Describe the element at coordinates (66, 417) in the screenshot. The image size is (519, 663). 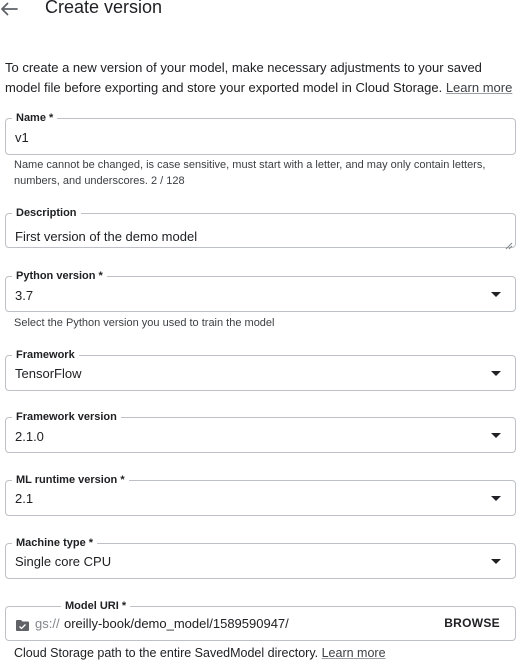
I see `framework-version-label: Framework version` at that location.